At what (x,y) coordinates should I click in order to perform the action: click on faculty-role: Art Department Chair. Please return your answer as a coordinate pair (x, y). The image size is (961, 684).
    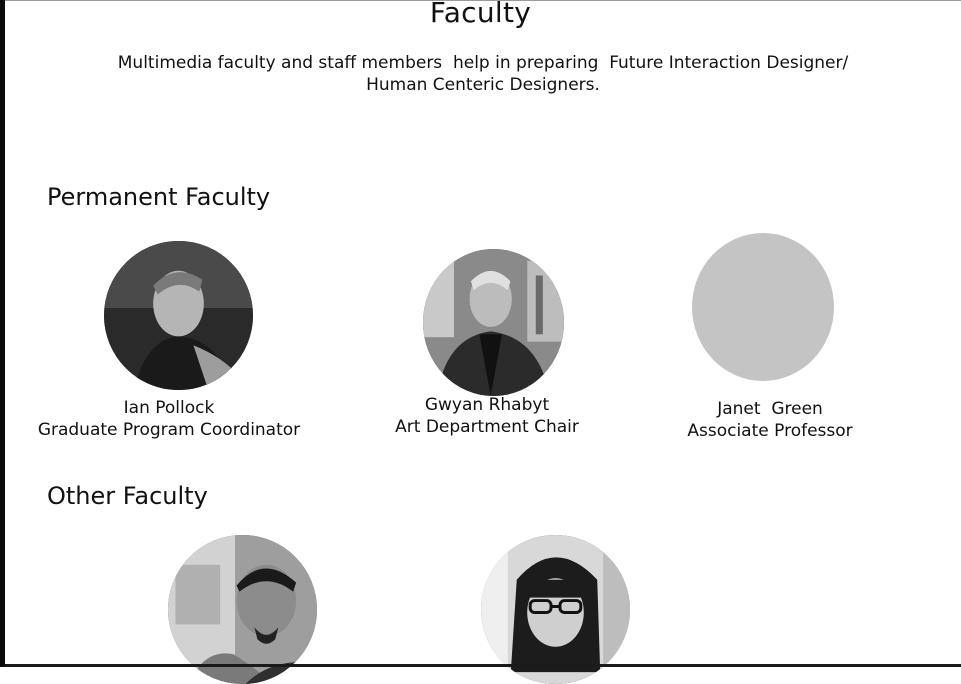
    Looking at the image, I should click on (487, 427).